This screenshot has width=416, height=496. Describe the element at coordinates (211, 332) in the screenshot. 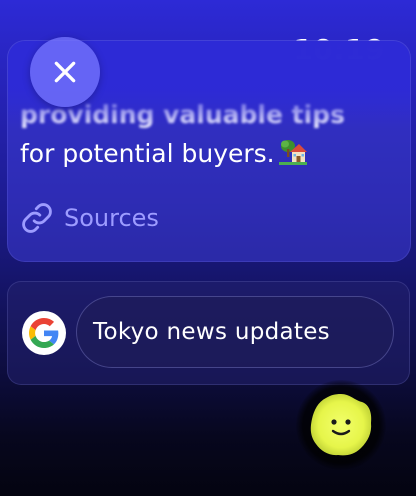

I see `search-query-text: Tokyo news updates` at that location.